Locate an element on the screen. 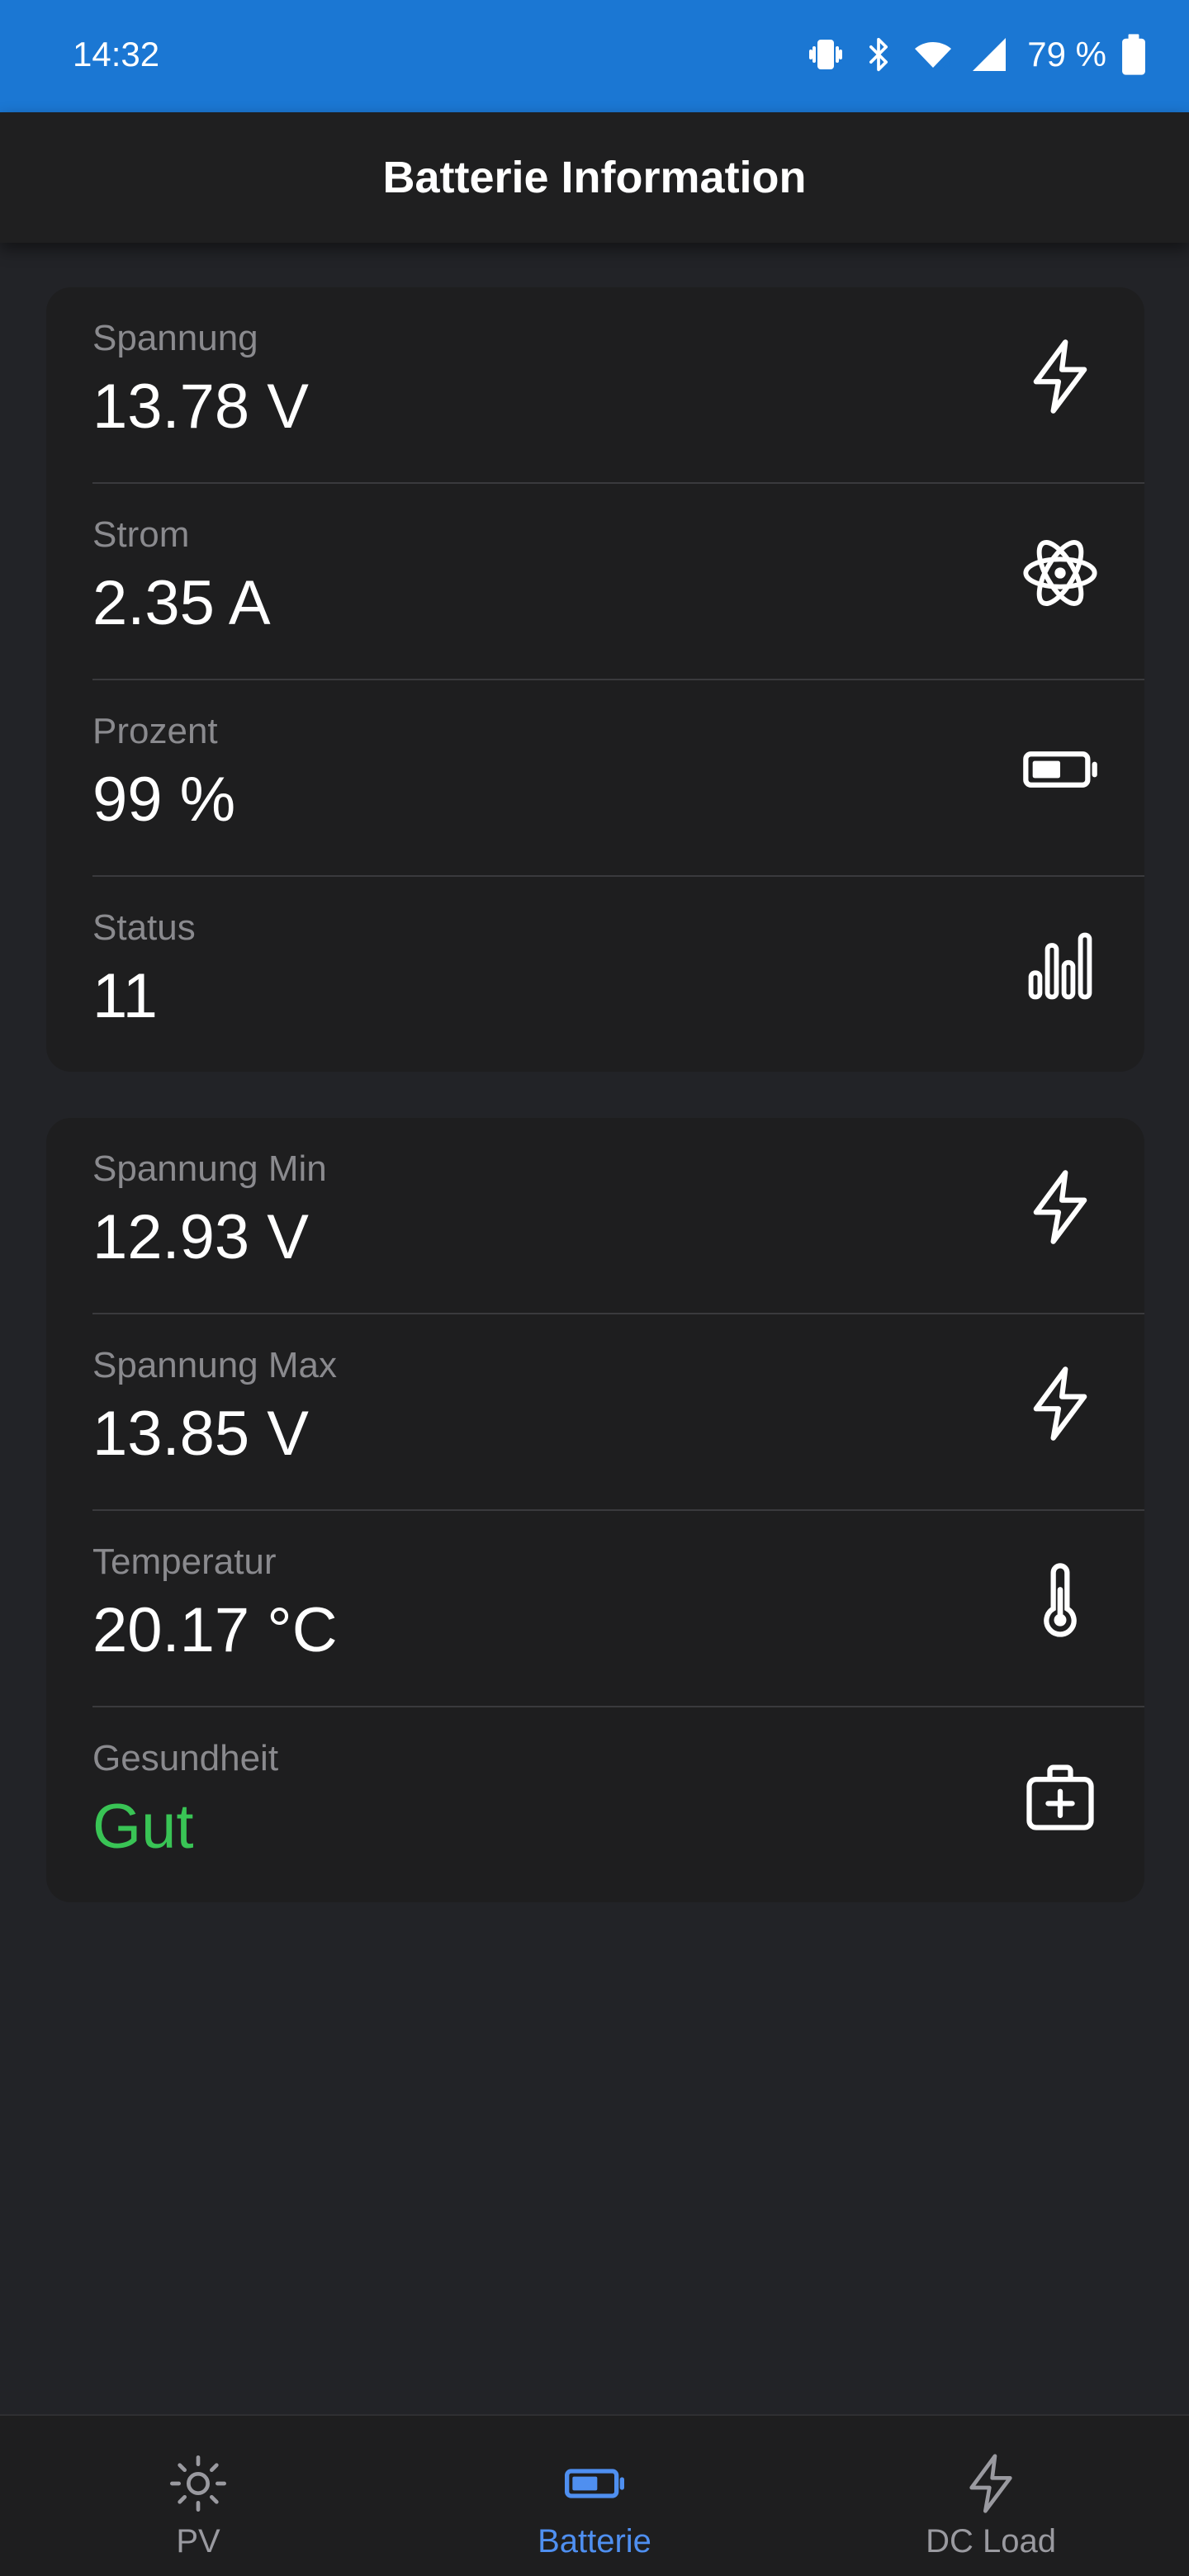 This screenshot has height=2576, width=1189. first-aid-icon is located at coordinates (1060, 1796).